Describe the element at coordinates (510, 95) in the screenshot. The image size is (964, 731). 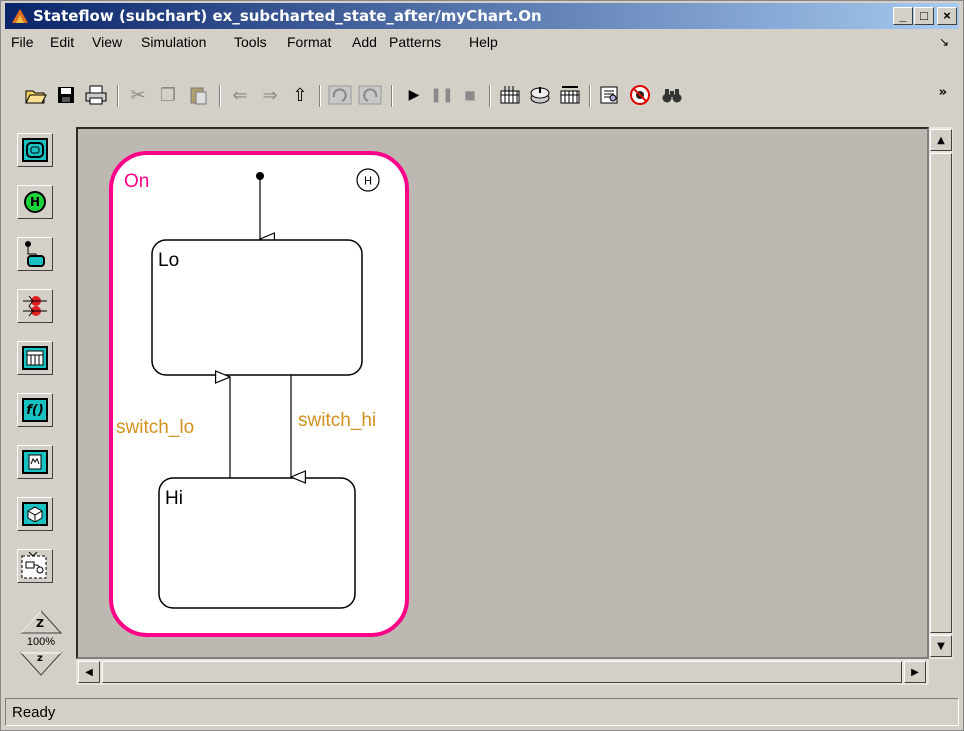
I see `build-icon` at that location.